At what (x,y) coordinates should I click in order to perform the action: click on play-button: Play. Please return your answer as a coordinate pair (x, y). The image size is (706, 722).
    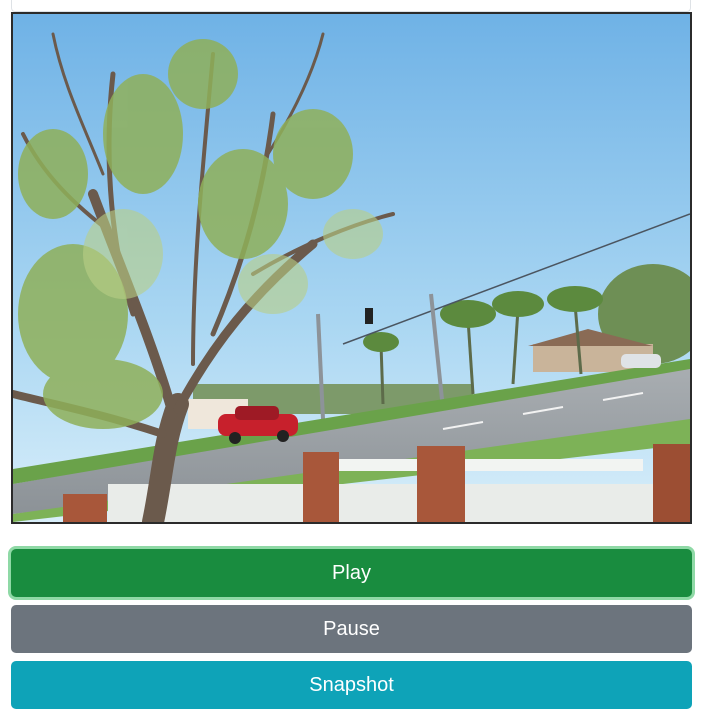
    Looking at the image, I should click on (351, 573).